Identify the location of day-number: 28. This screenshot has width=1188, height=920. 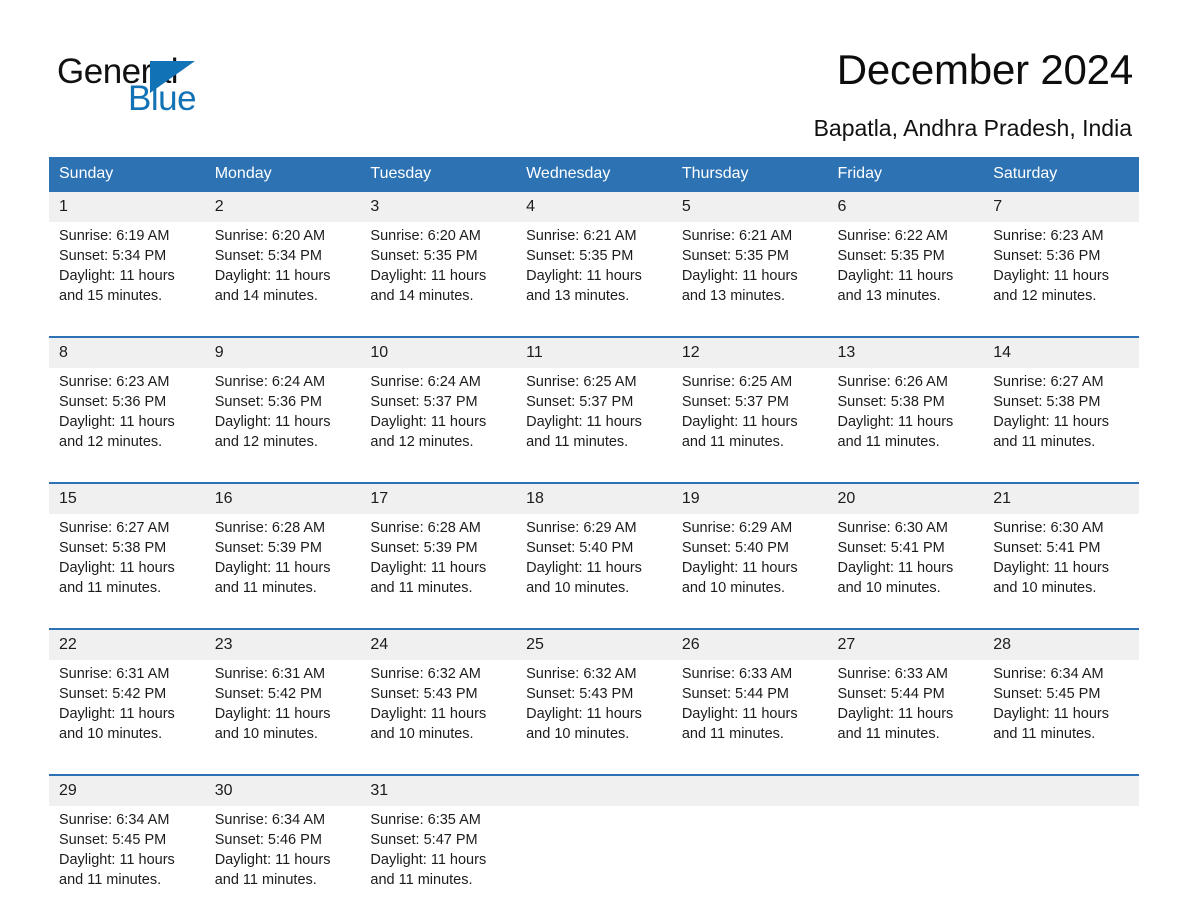
(1061, 644).